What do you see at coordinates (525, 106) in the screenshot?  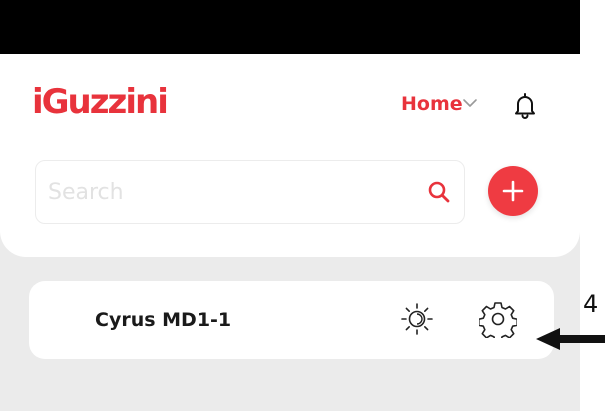 I see `bell-icon` at bounding box center [525, 106].